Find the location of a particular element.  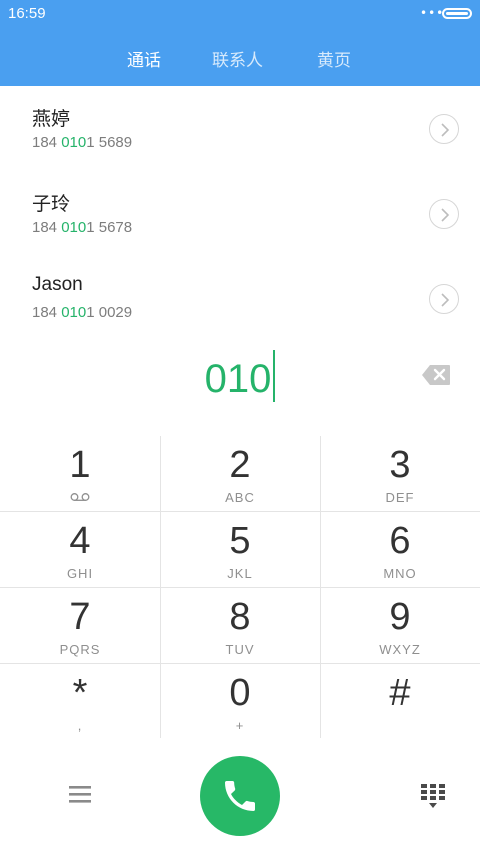

header: 16:59 ••• 通话 联系人 黄页 is located at coordinates (240, 43).